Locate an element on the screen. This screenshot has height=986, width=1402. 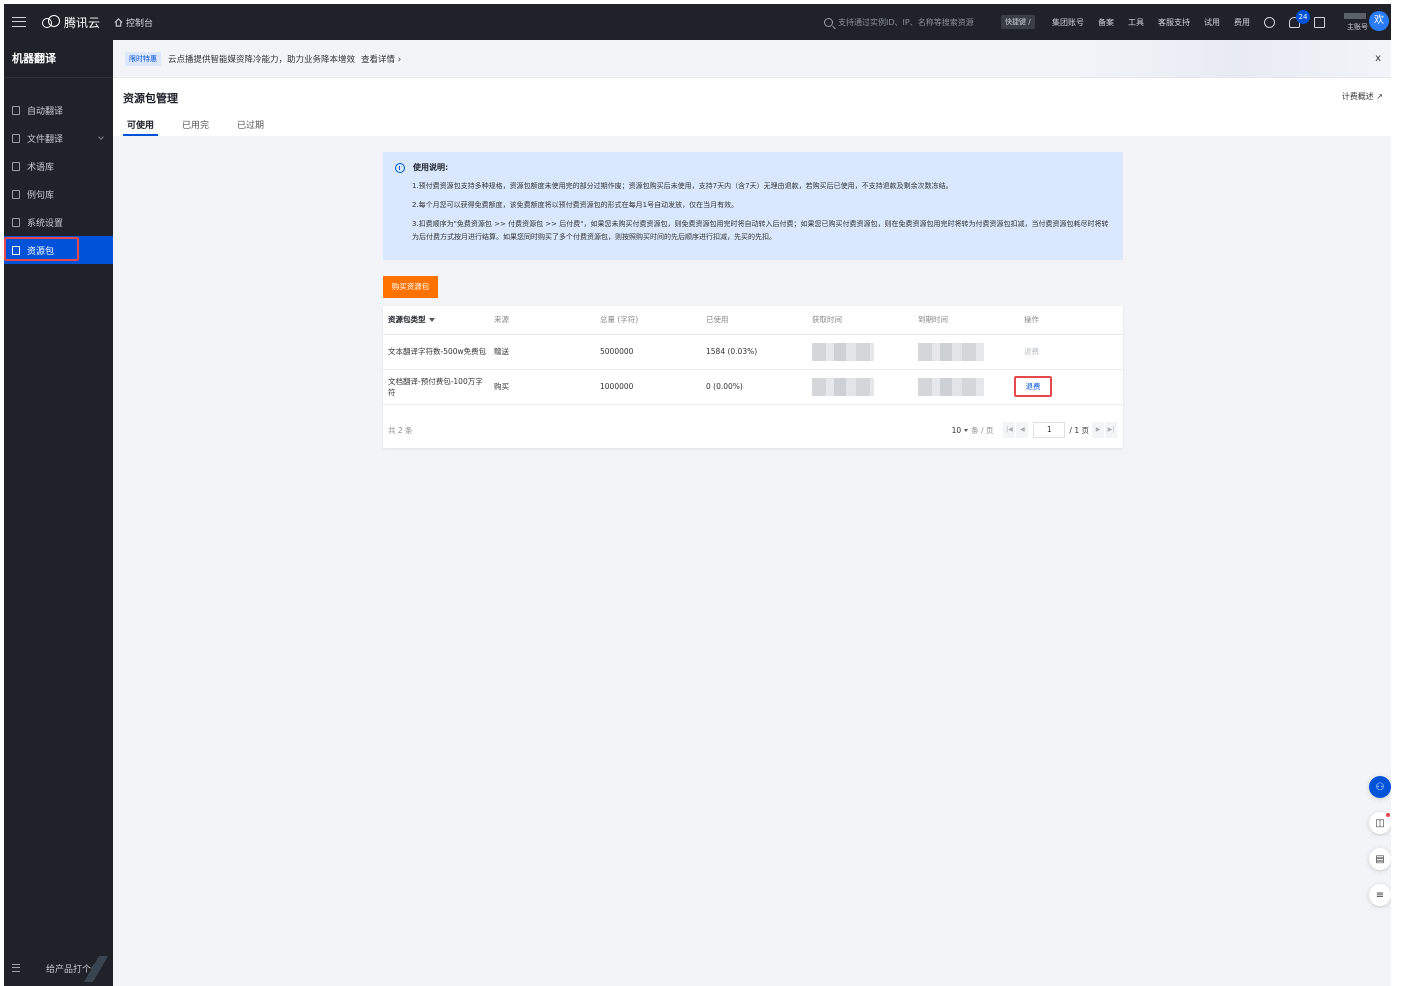
cell-total: 1000000 is located at coordinates (648, 387).